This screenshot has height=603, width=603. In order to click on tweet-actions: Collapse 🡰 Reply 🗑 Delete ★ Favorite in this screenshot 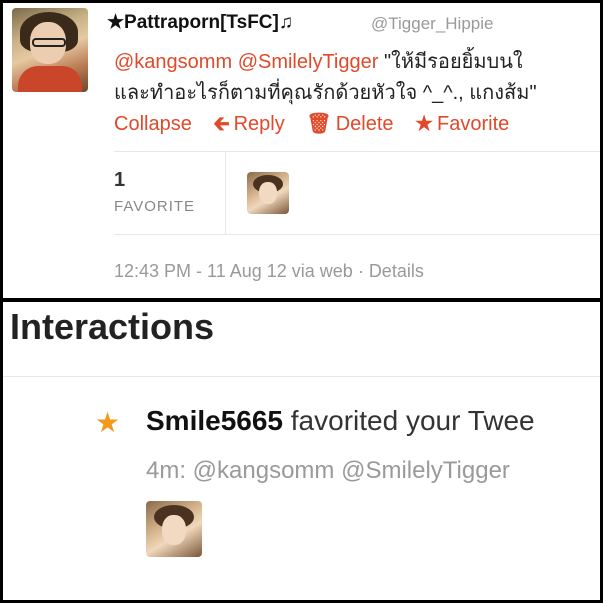, I will do `click(319, 126)`.